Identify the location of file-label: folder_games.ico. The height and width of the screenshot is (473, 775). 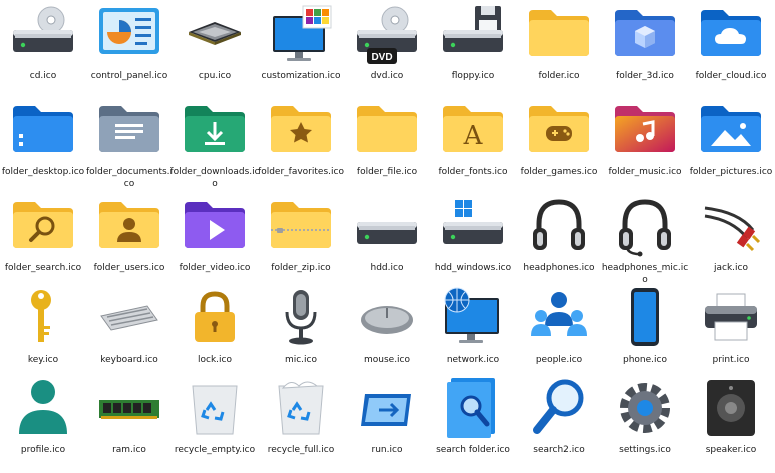
(559, 172).